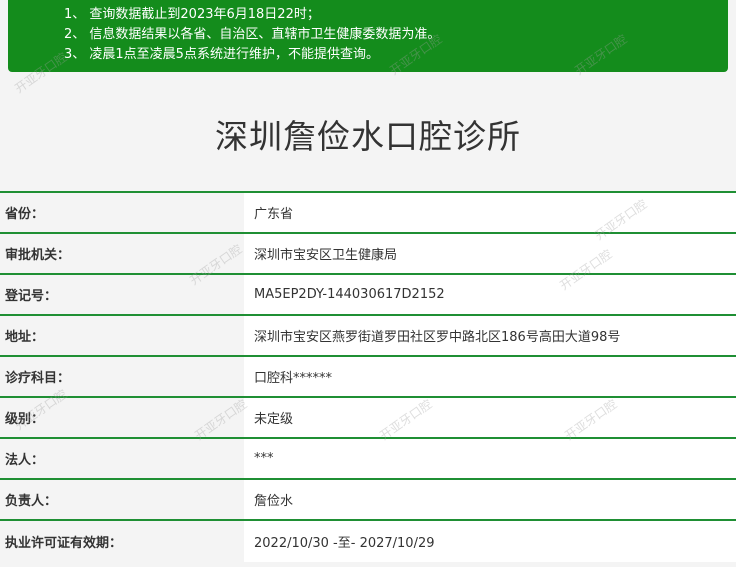  What do you see at coordinates (490, 212) in the screenshot?
I see `row-value: 广东省` at bounding box center [490, 212].